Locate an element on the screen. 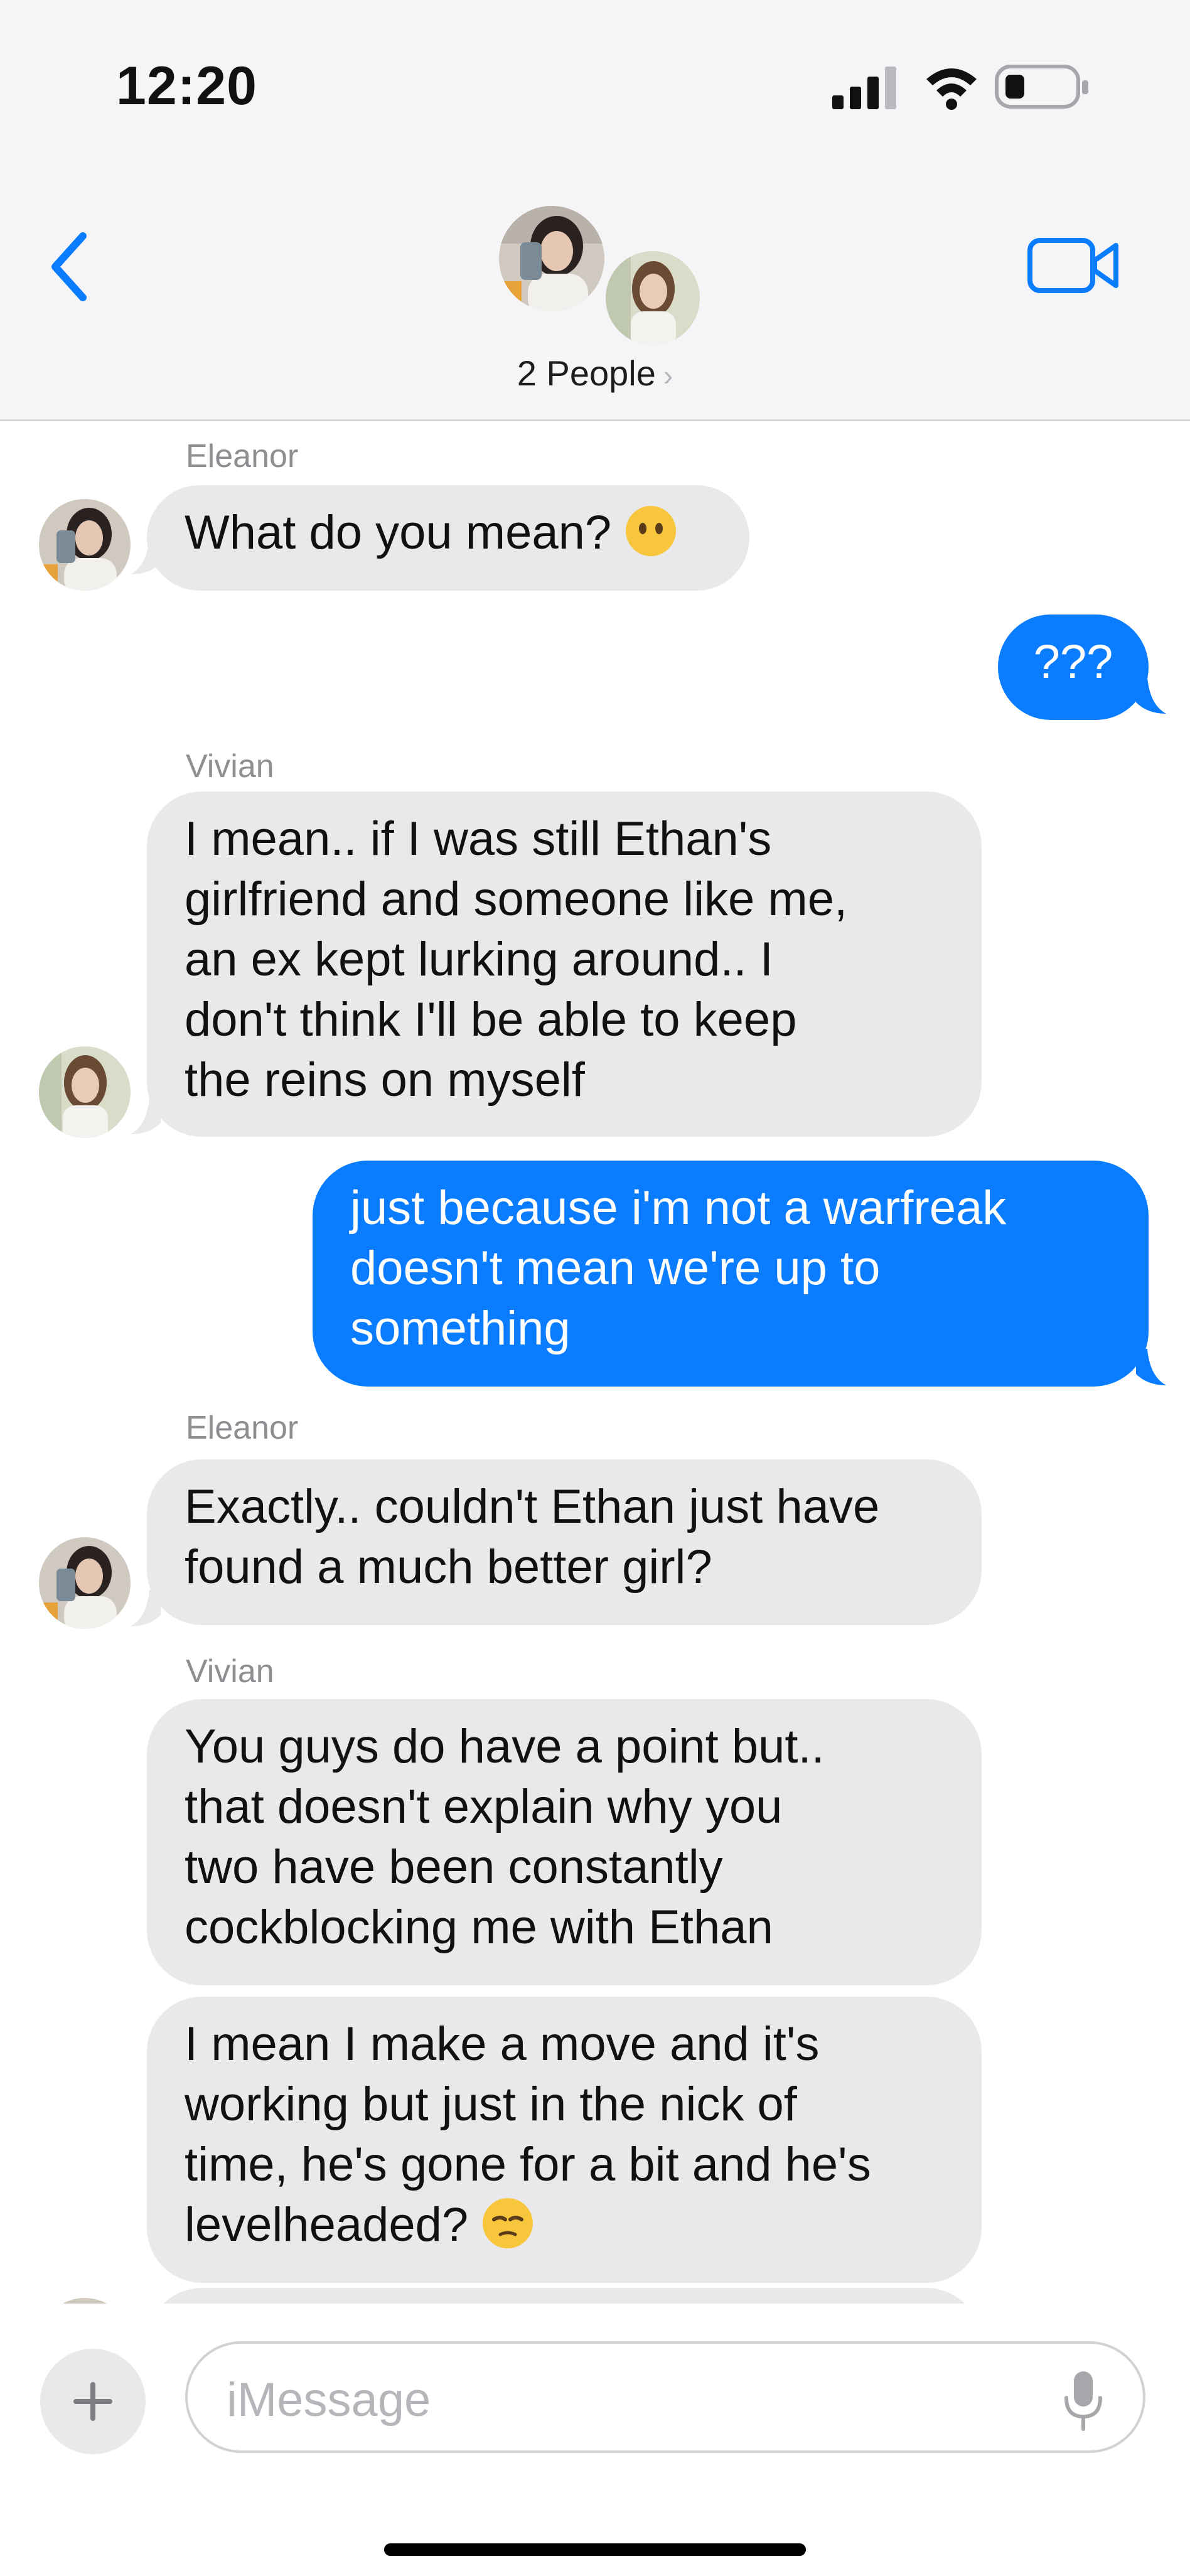  message-input-placeholder: iMessage is located at coordinates (329, 2400).